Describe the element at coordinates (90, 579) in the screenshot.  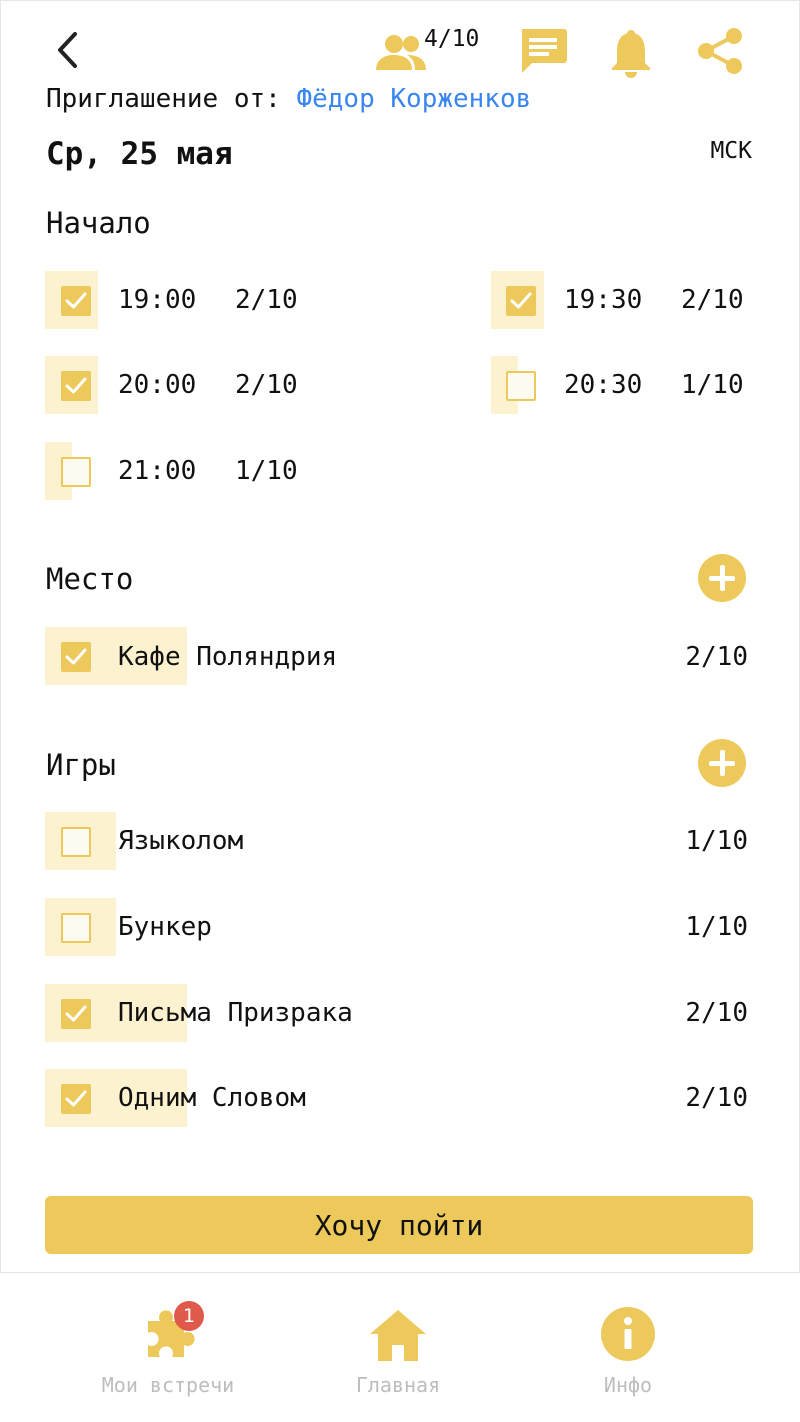
I see `place-section-title: Место` at that location.